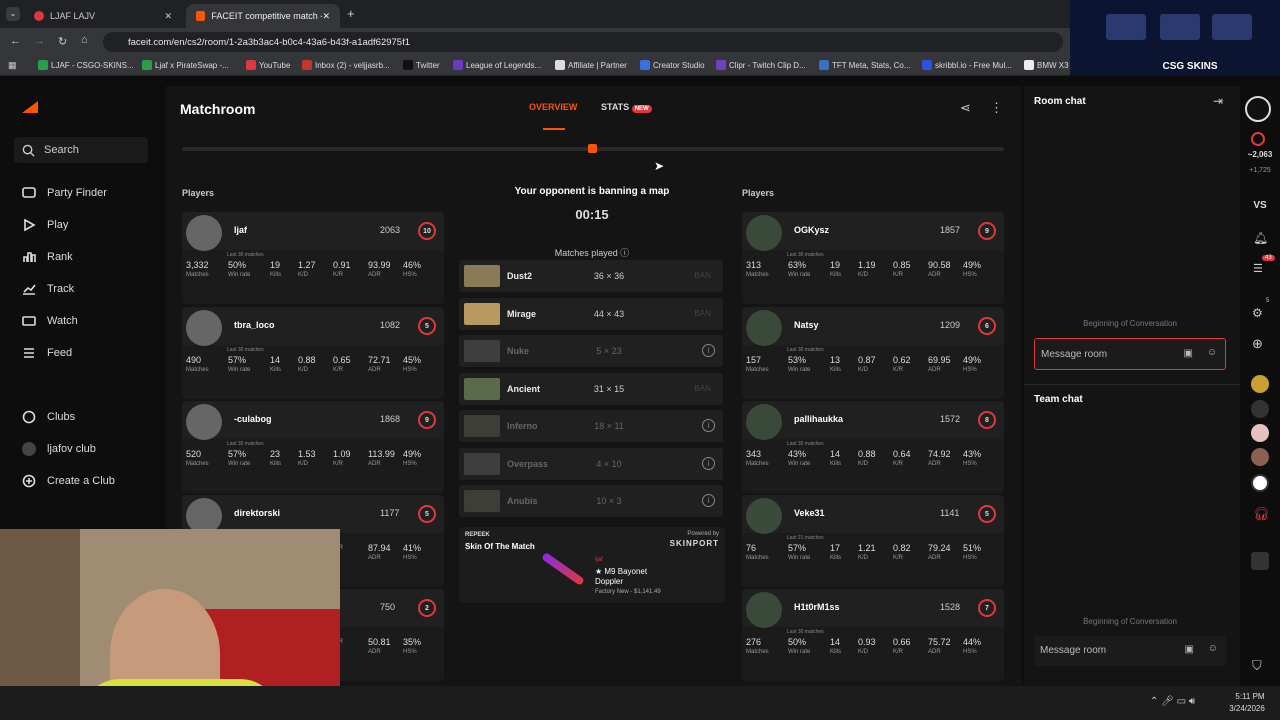  What do you see at coordinates (672, 65) in the screenshot?
I see `bookmark-item: Creator Studio` at bounding box center [672, 65].